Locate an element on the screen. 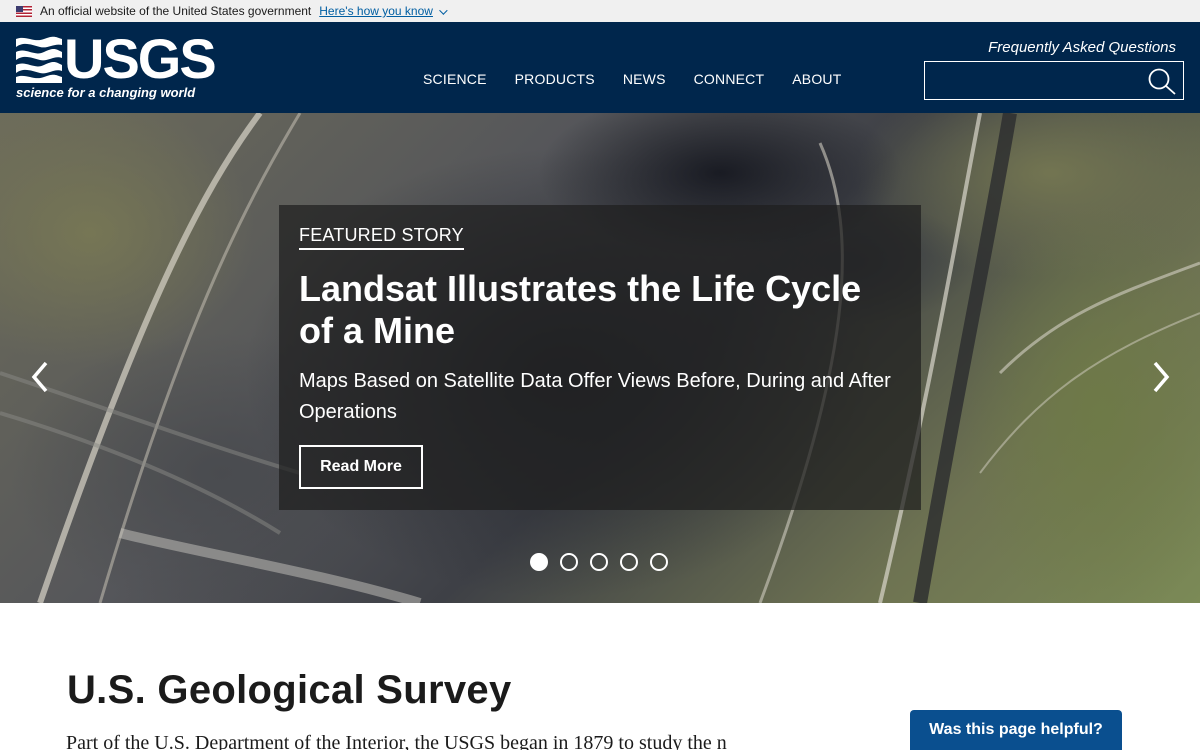  carousel-next-button is located at coordinates (1161, 377).